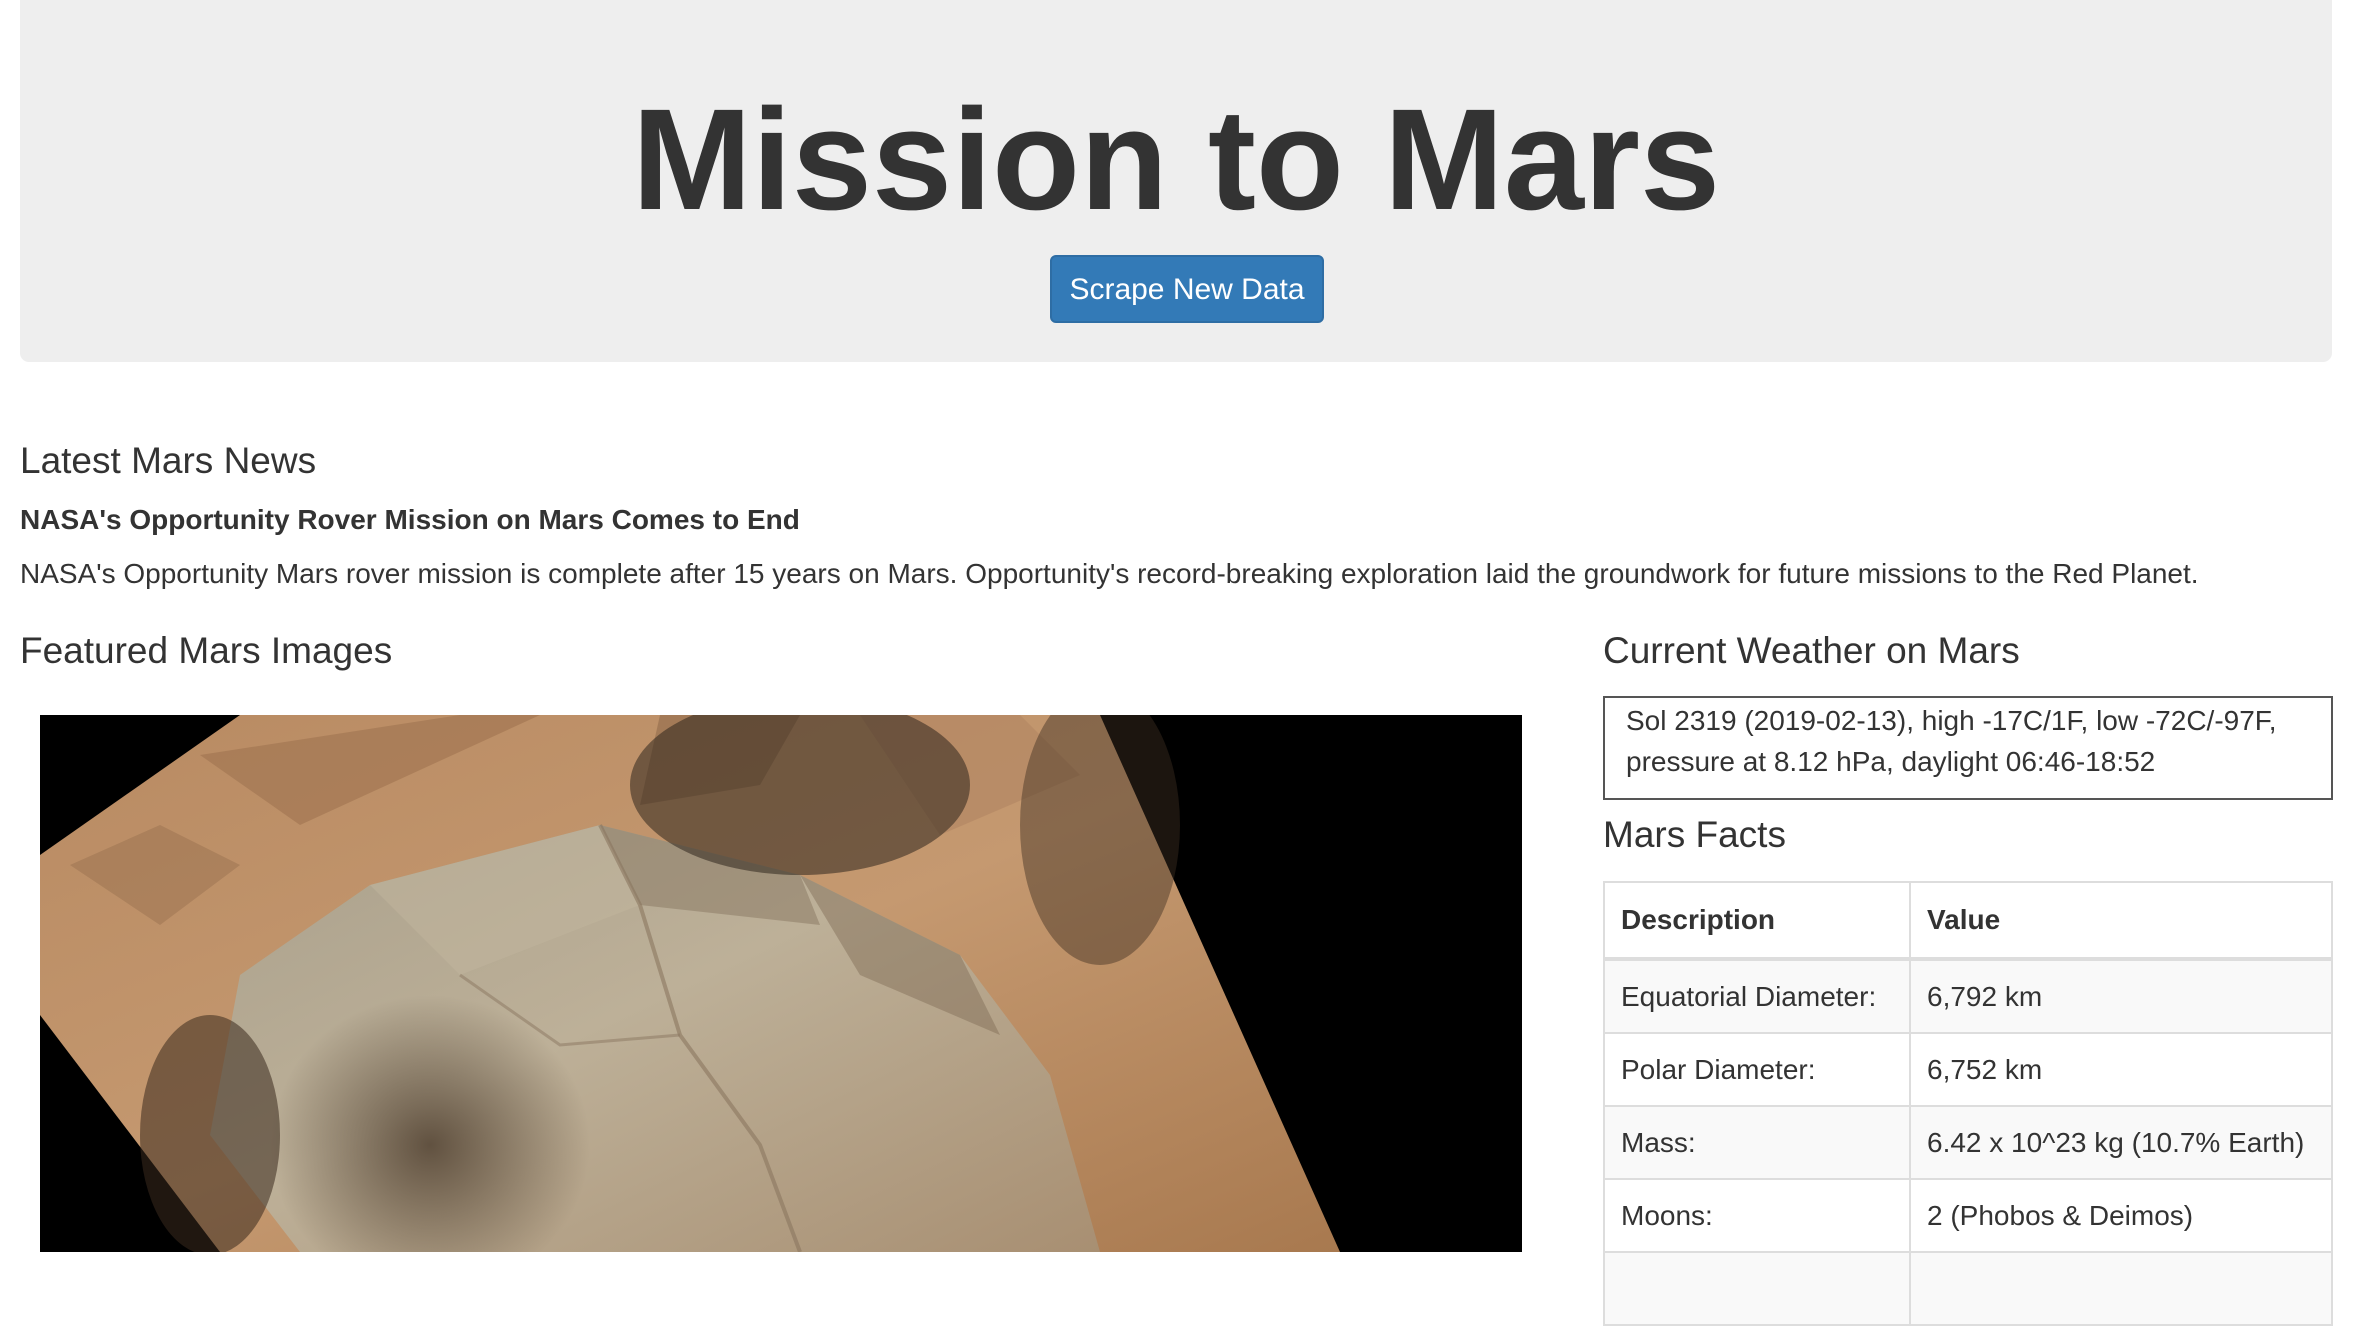 This screenshot has height=1326, width=2360. I want to click on table-row: Equatorial Diameter: 6,792 km, so click(1968, 996).